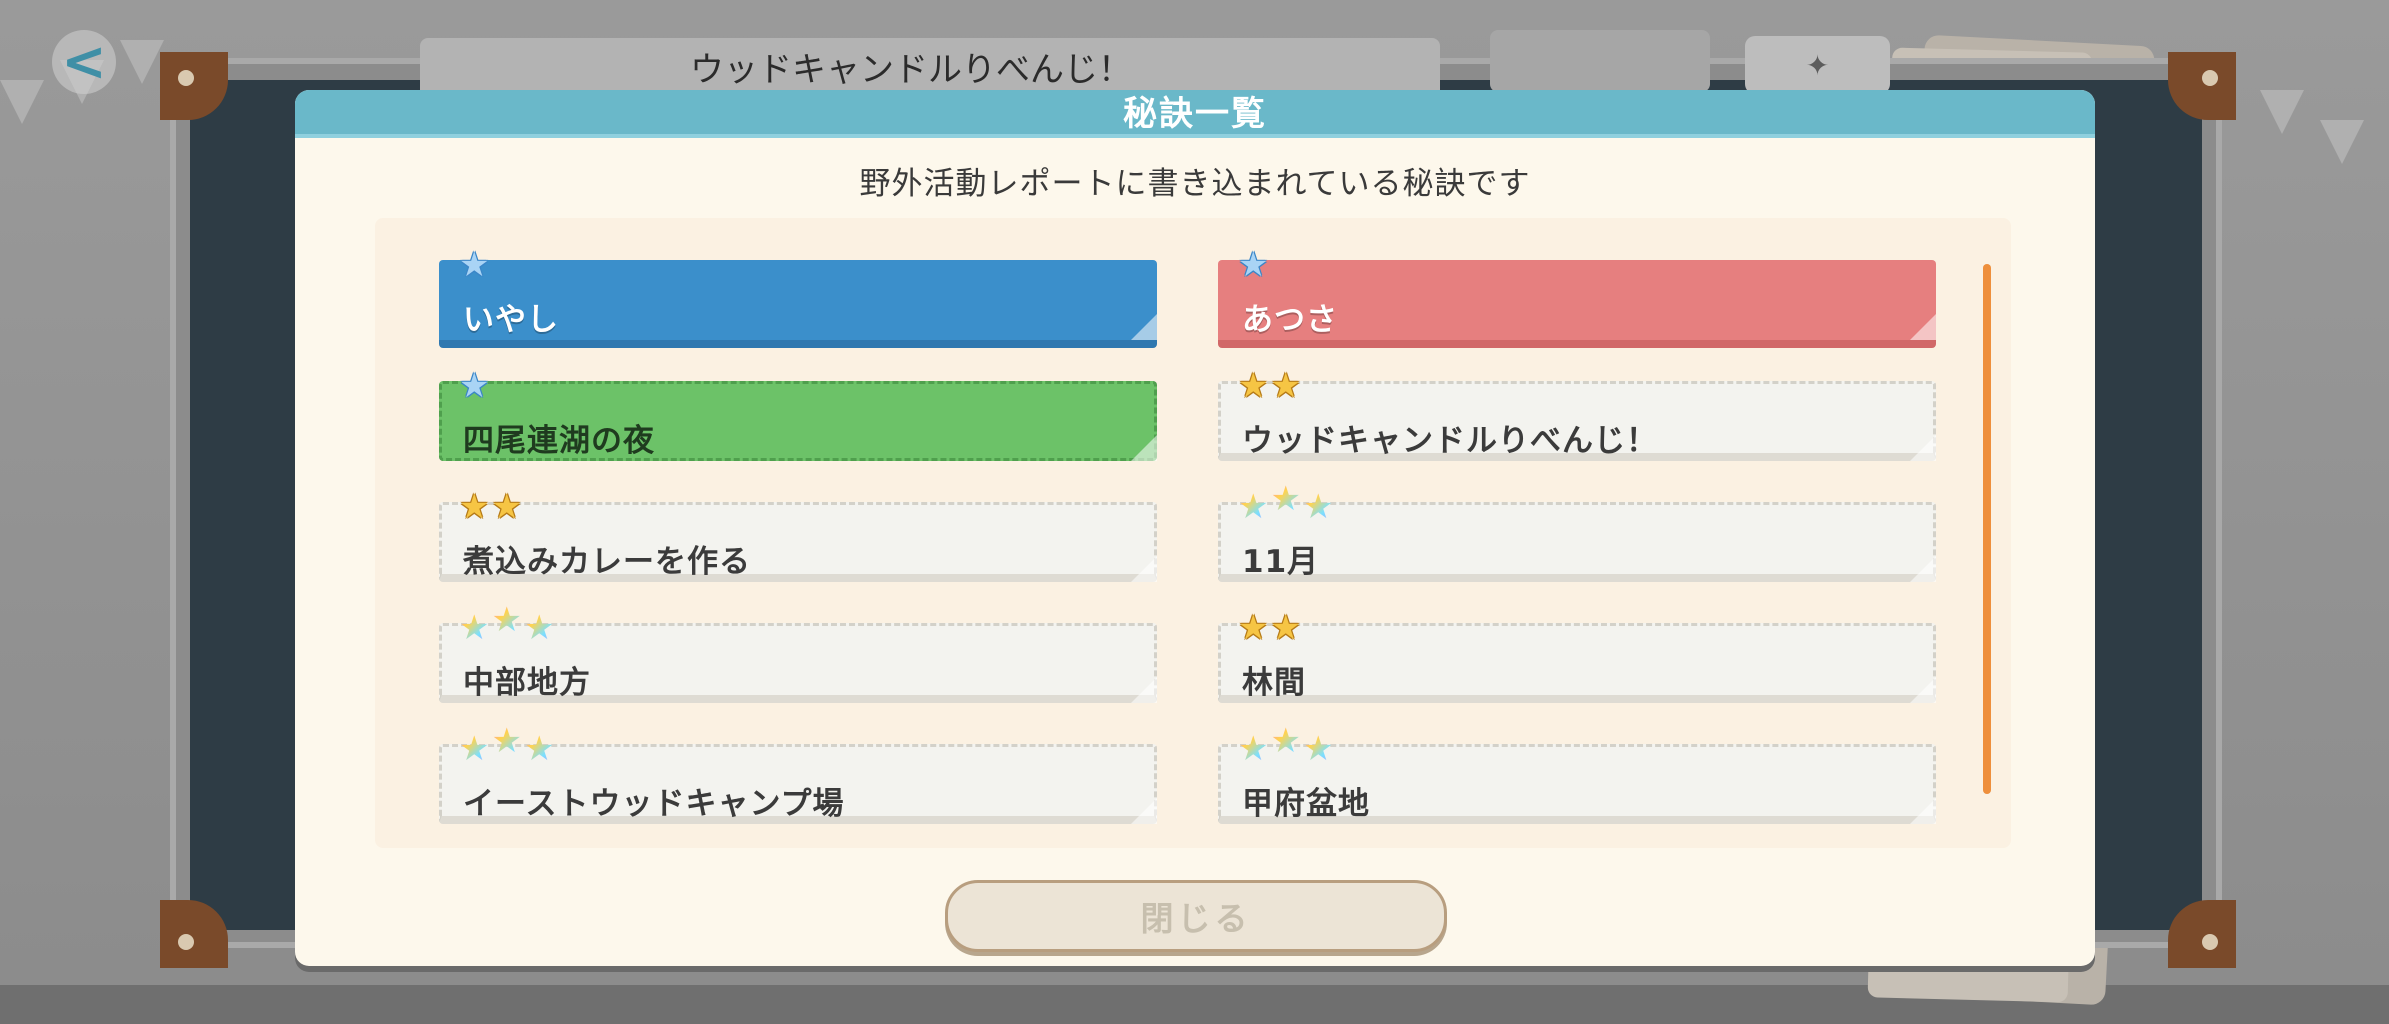 The image size is (2389, 1024). Describe the element at coordinates (1195, 184) in the screenshot. I see `modal-subtitle: 野外活動レポートに書き込まれている秘訣です` at that location.